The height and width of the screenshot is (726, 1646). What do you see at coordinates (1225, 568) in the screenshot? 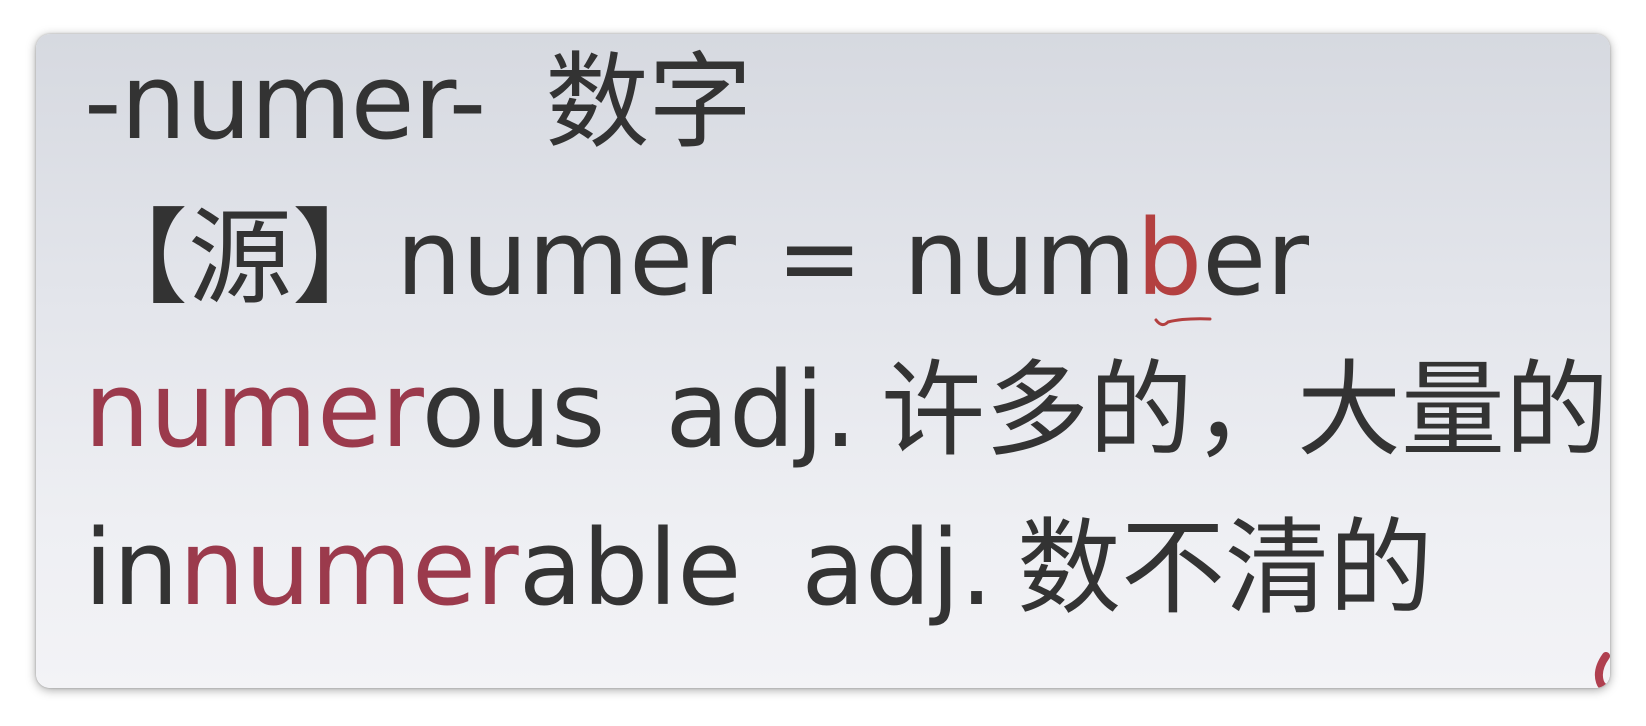
I see `word-meaning: 数不清的` at bounding box center [1225, 568].